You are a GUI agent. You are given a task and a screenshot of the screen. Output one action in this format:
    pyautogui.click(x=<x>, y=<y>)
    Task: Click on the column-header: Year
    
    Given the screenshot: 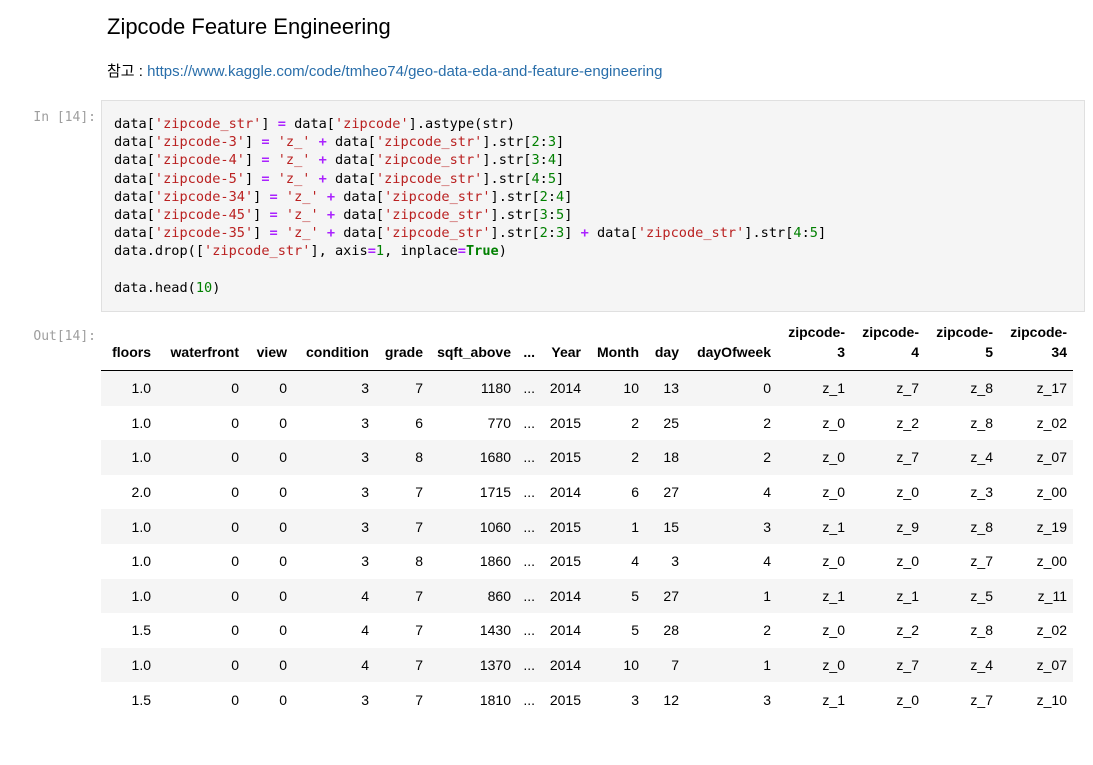 What is the action you would take?
    pyautogui.click(x=564, y=346)
    